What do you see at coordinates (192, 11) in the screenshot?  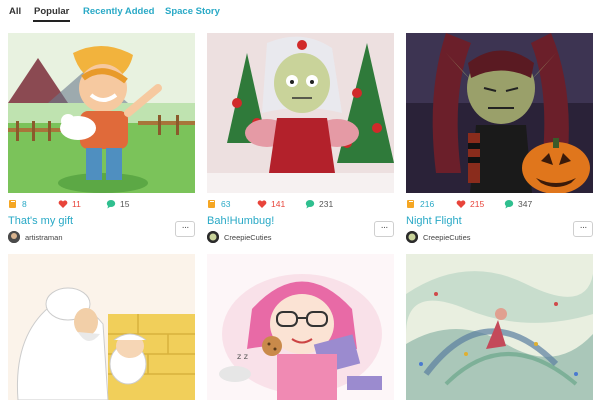 I see `tab-space-story: Space Story` at bounding box center [192, 11].